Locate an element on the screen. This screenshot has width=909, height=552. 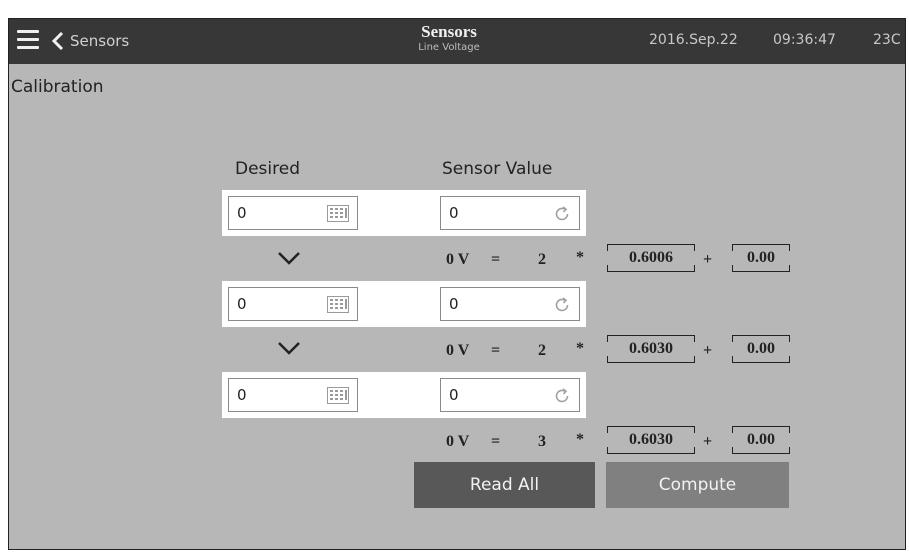
title-block: Sensors Line Voltage is located at coordinates (449, 38).